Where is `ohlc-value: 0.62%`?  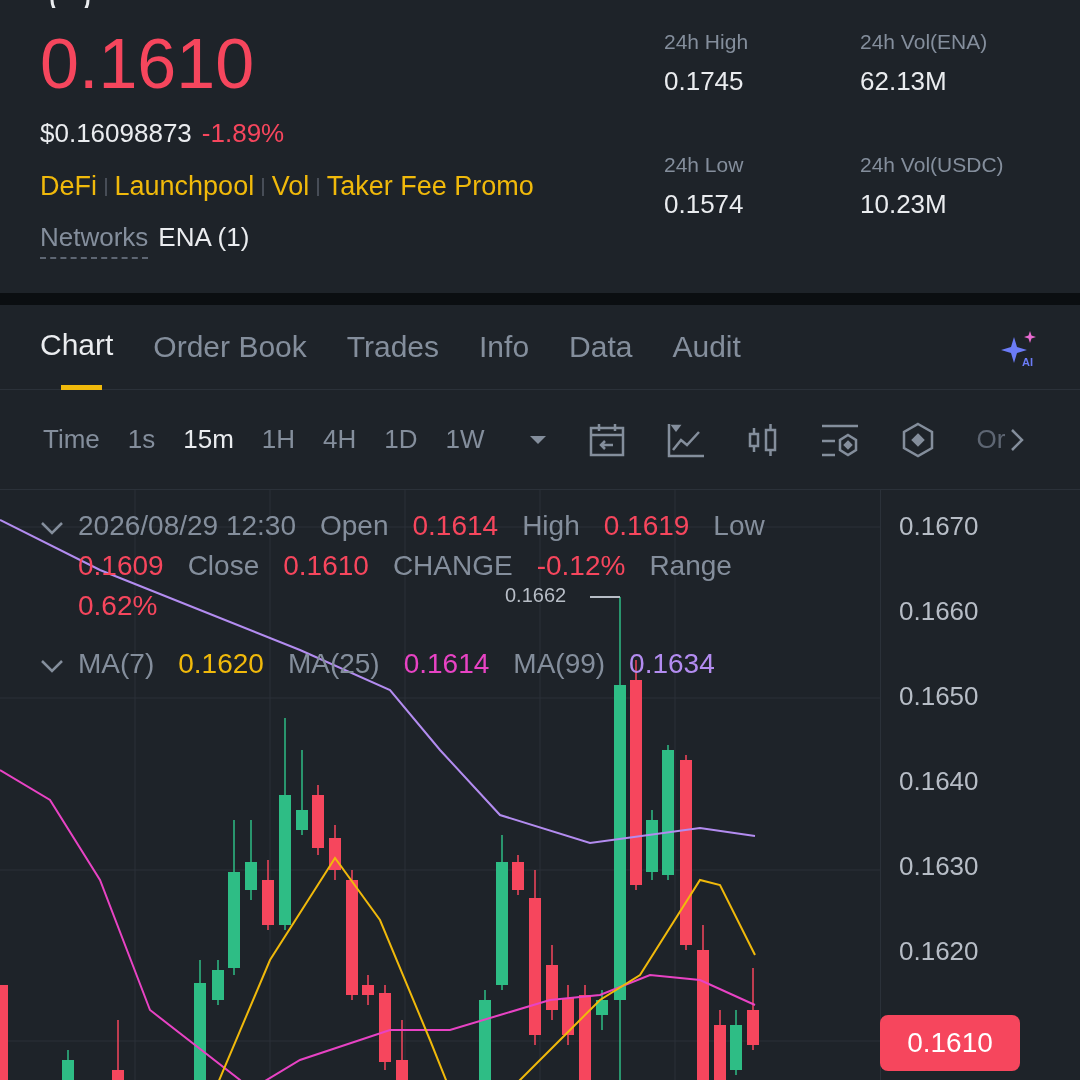 ohlc-value: 0.62% is located at coordinates (118, 606).